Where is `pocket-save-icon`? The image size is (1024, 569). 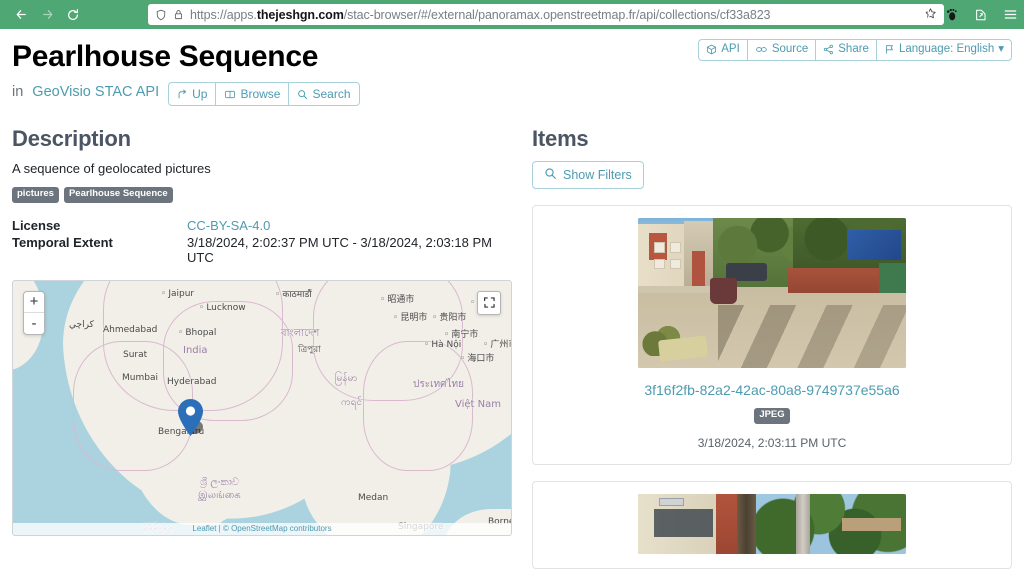 pocket-save-icon is located at coordinates (894, 15).